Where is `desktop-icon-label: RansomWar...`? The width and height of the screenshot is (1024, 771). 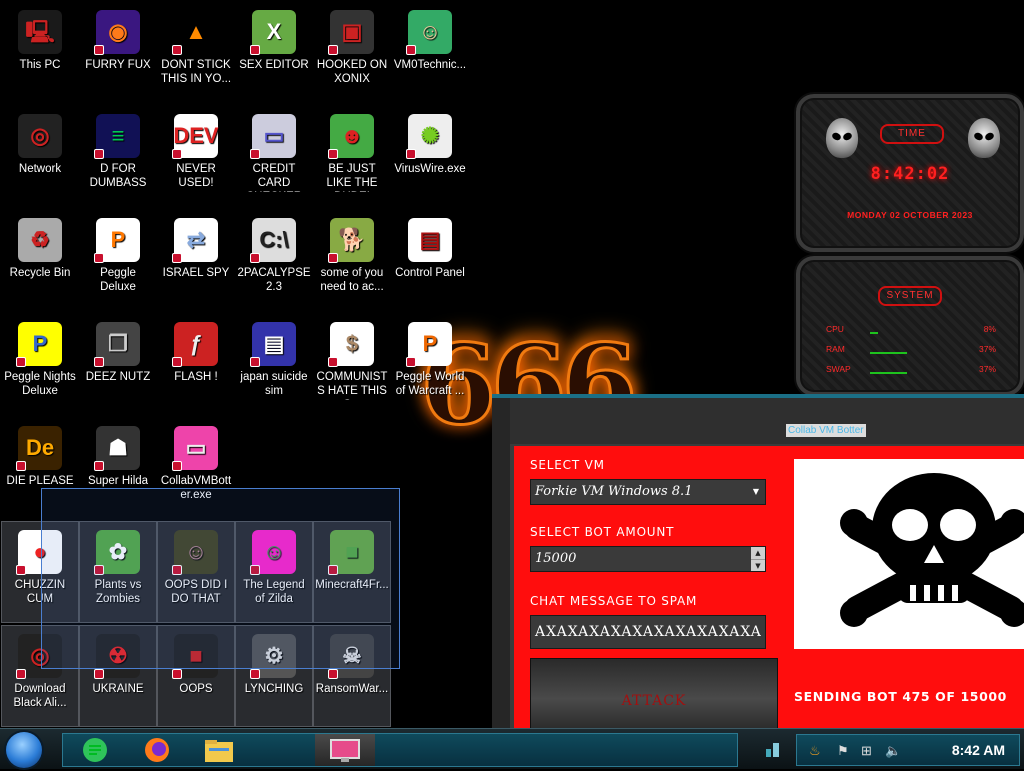 desktop-icon-label: RansomWar... is located at coordinates (352, 689).